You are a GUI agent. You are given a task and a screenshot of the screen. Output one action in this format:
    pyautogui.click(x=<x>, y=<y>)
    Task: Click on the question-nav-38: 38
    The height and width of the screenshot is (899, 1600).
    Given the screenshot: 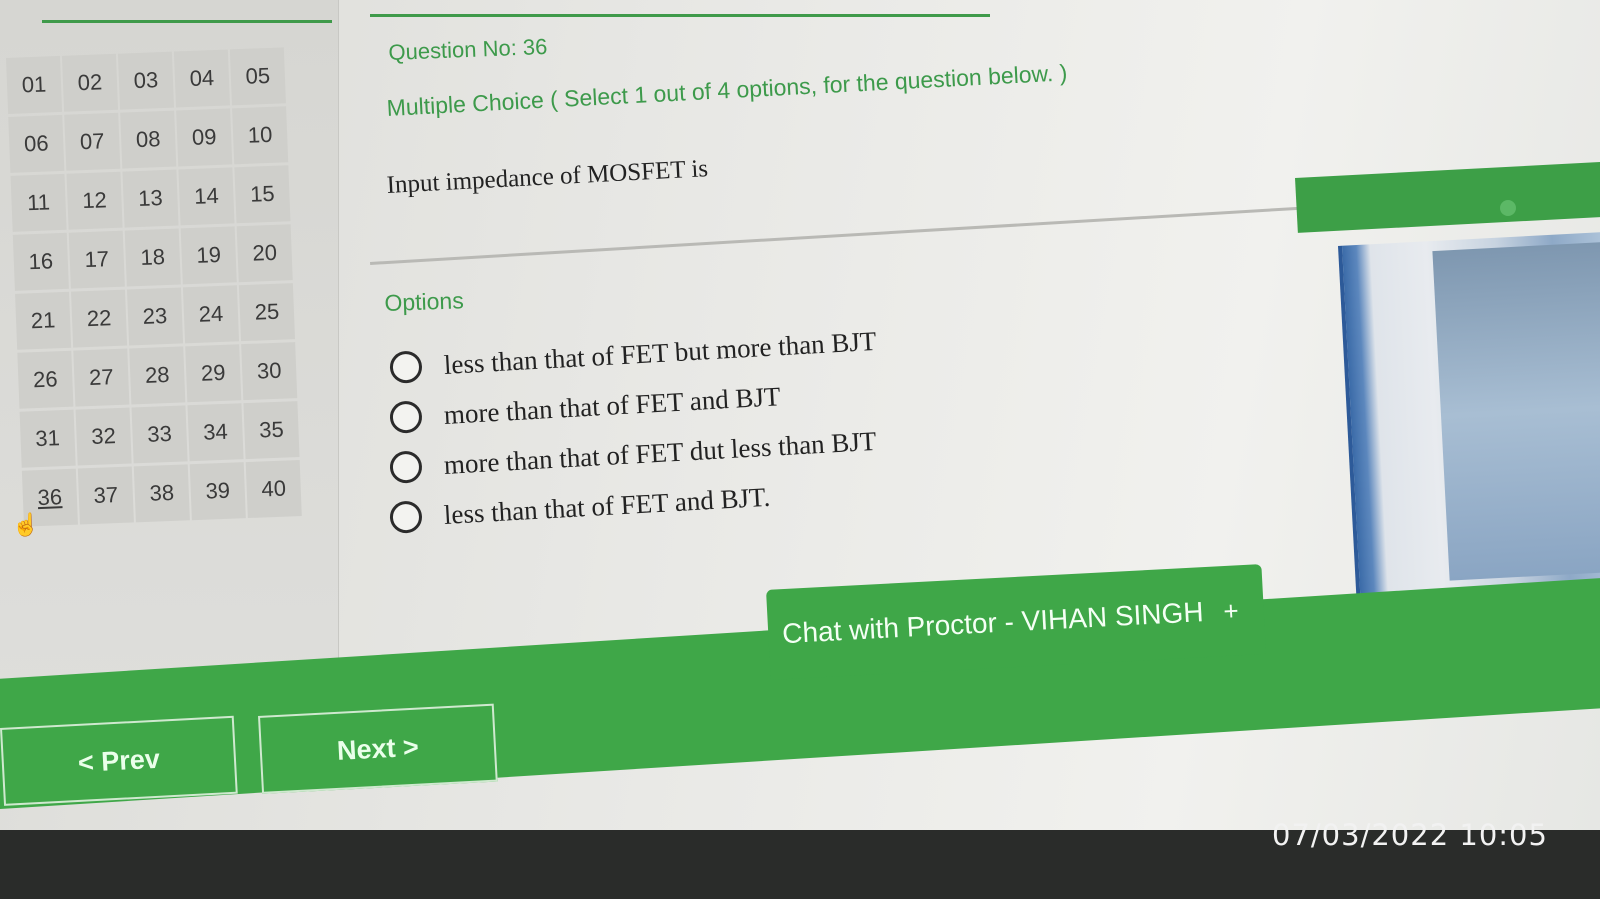 What is the action you would take?
    pyautogui.click(x=161, y=493)
    